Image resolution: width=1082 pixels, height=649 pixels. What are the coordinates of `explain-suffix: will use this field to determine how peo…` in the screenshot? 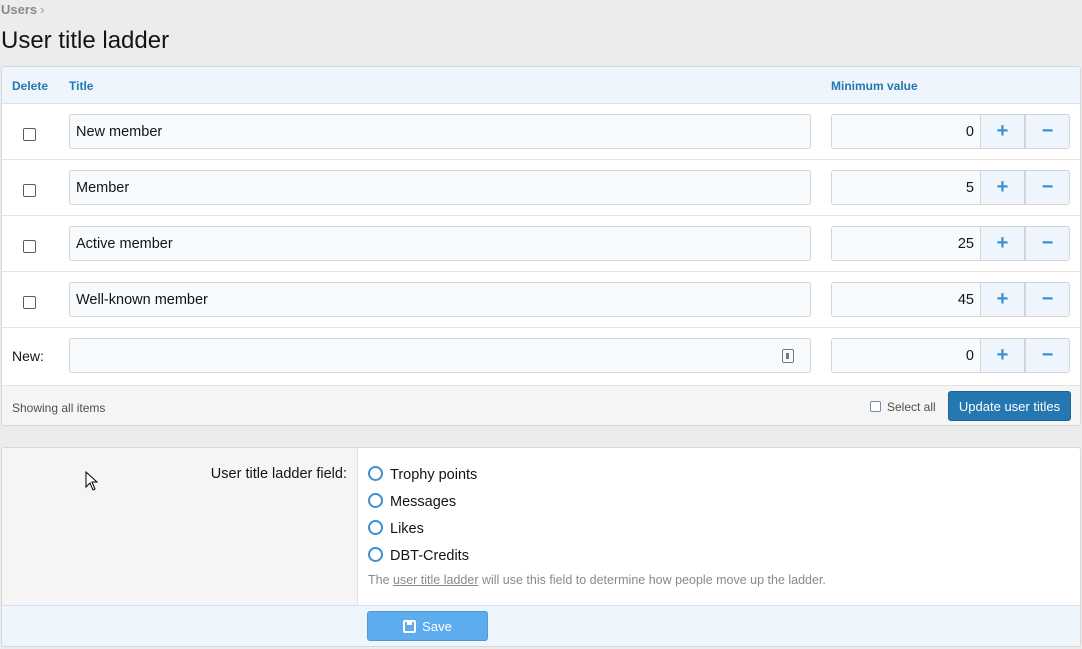 It's located at (652, 580).